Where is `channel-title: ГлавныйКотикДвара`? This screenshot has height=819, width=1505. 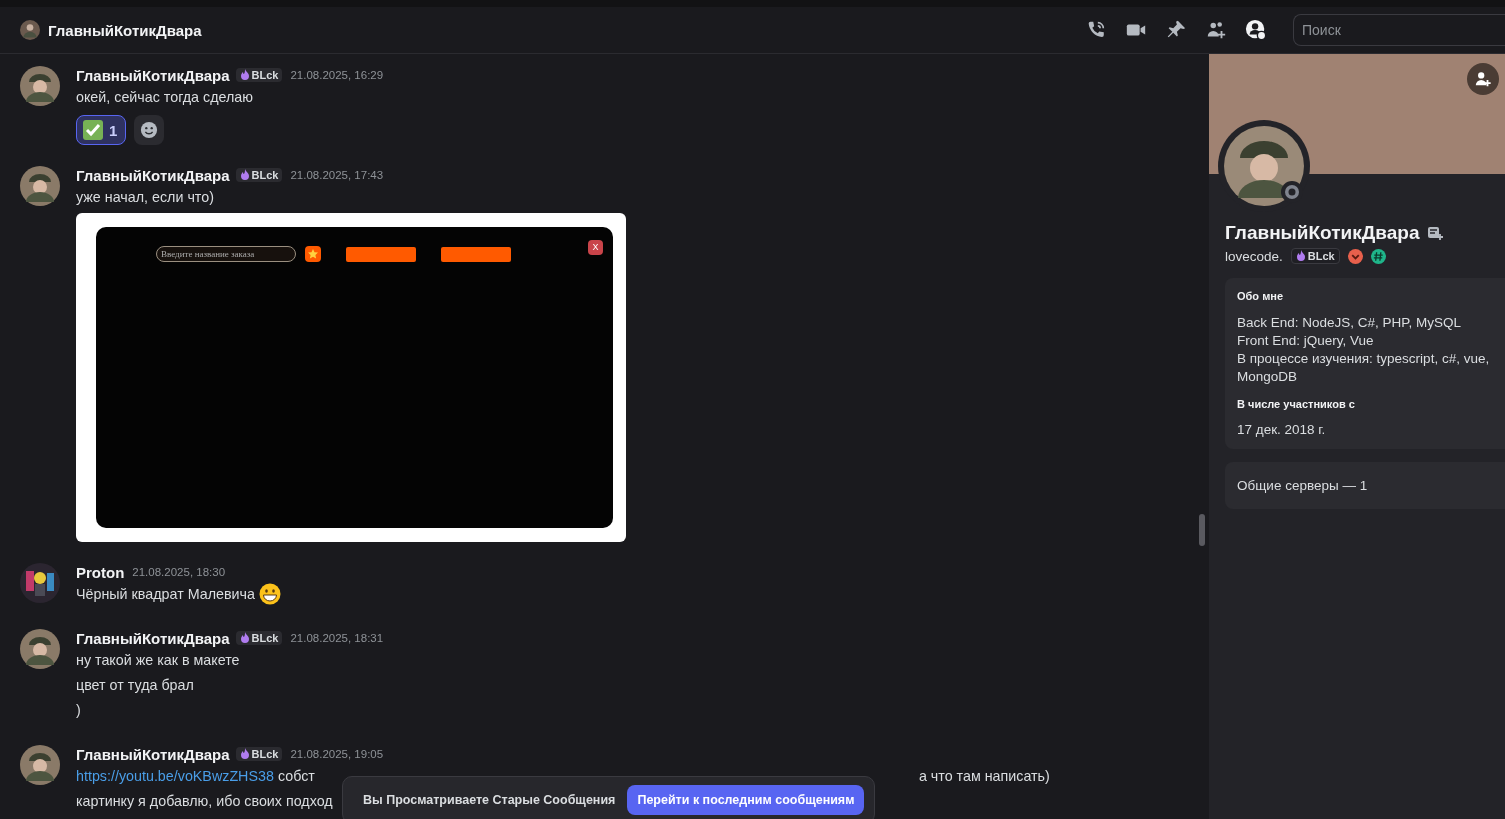 channel-title: ГлавныйКотикДвара is located at coordinates (125, 30).